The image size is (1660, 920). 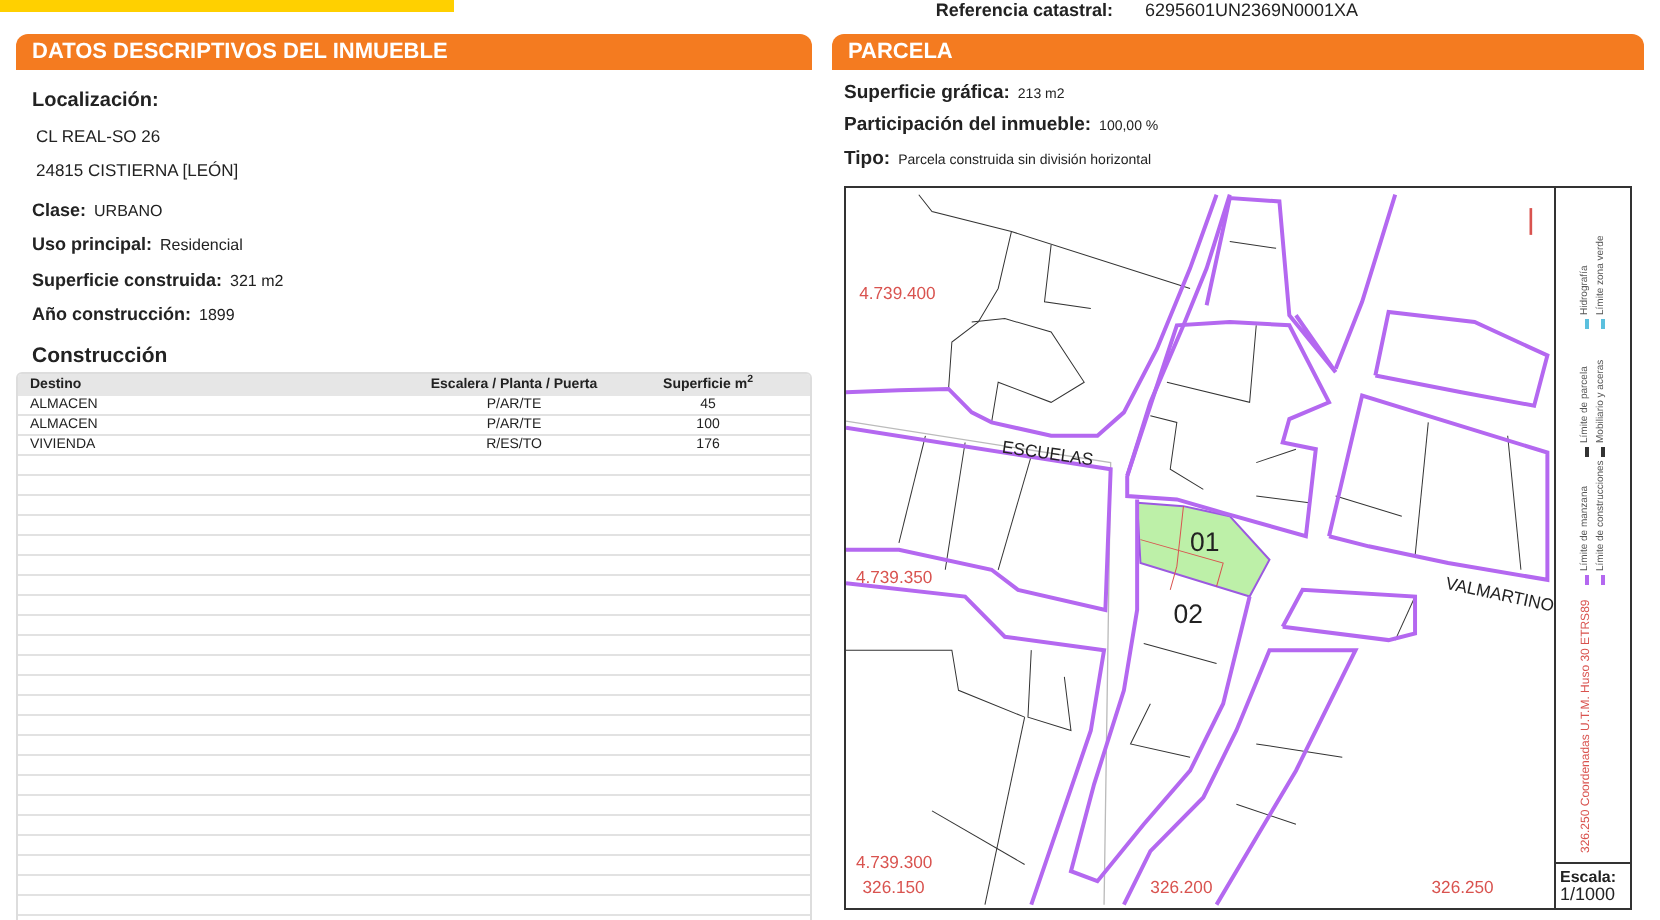 I want to click on reference-value: 6295601UN2369N0001XA, so click(x=1251, y=10).